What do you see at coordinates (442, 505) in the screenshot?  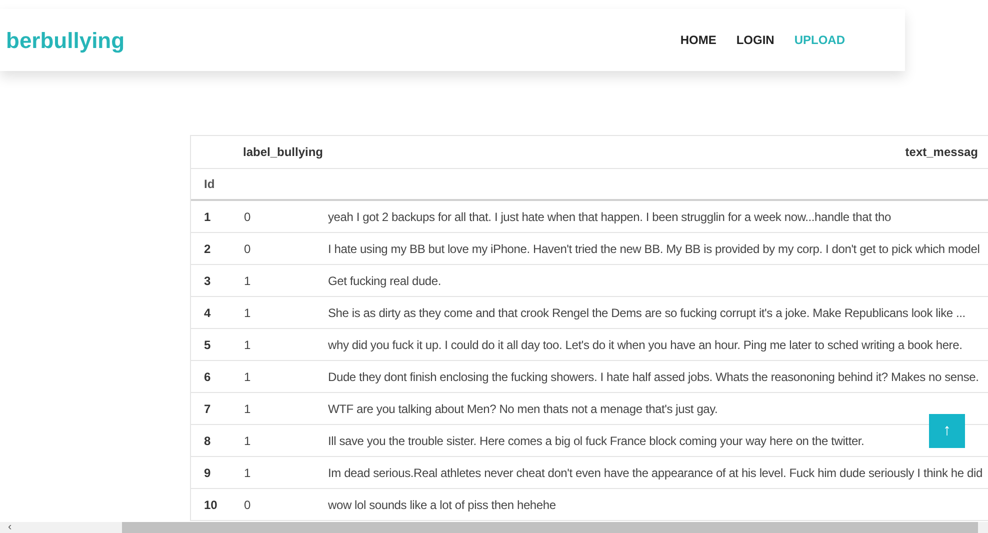 I see `table-cell-text: wow lol sounds like a lot of piss then hehehe` at bounding box center [442, 505].